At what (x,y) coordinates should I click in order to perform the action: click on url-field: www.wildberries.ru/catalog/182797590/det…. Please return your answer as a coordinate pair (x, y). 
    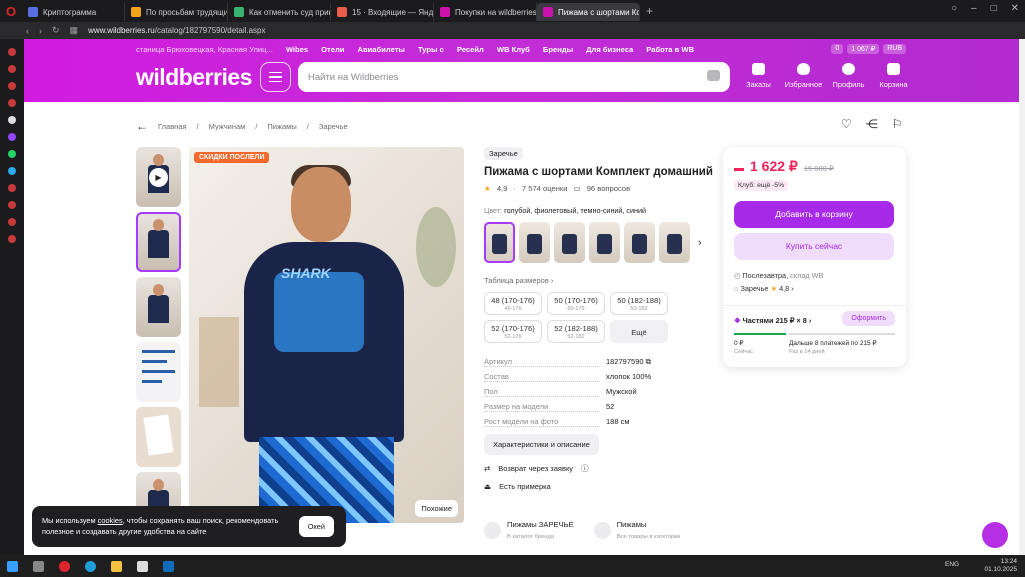
    Looking at the image, I should click on (176, 30).